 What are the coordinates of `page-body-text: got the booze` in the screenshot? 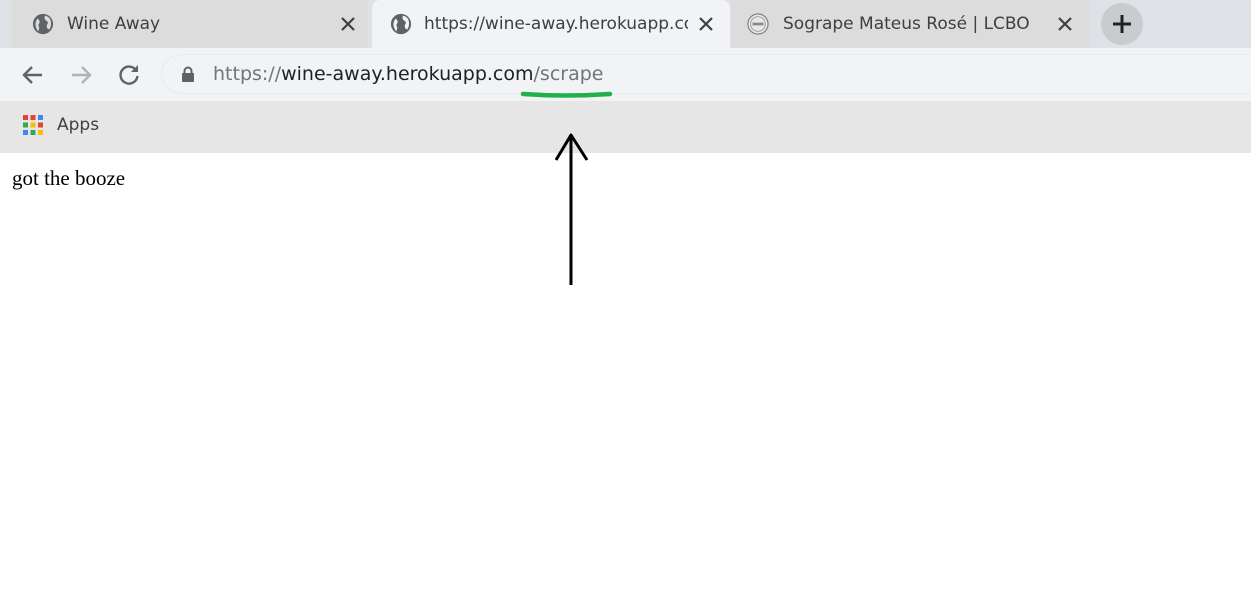 It's located at (69, 178).